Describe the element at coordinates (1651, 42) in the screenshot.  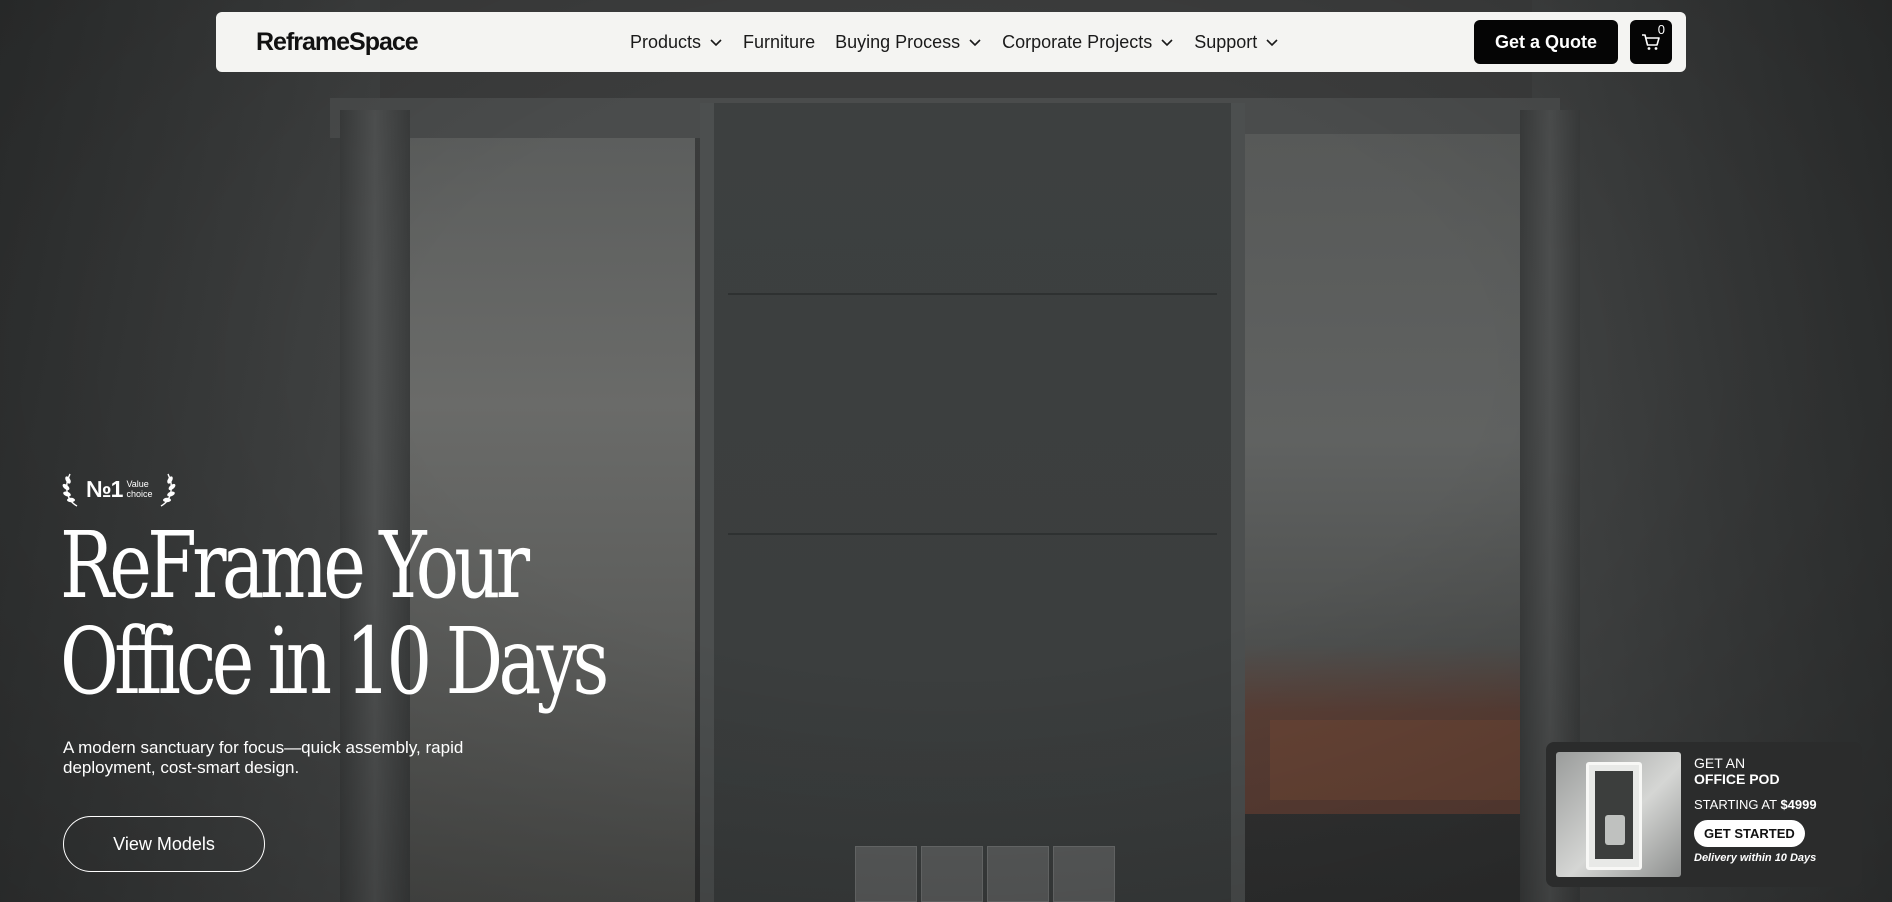
I see `cart-button: 0` at that location.